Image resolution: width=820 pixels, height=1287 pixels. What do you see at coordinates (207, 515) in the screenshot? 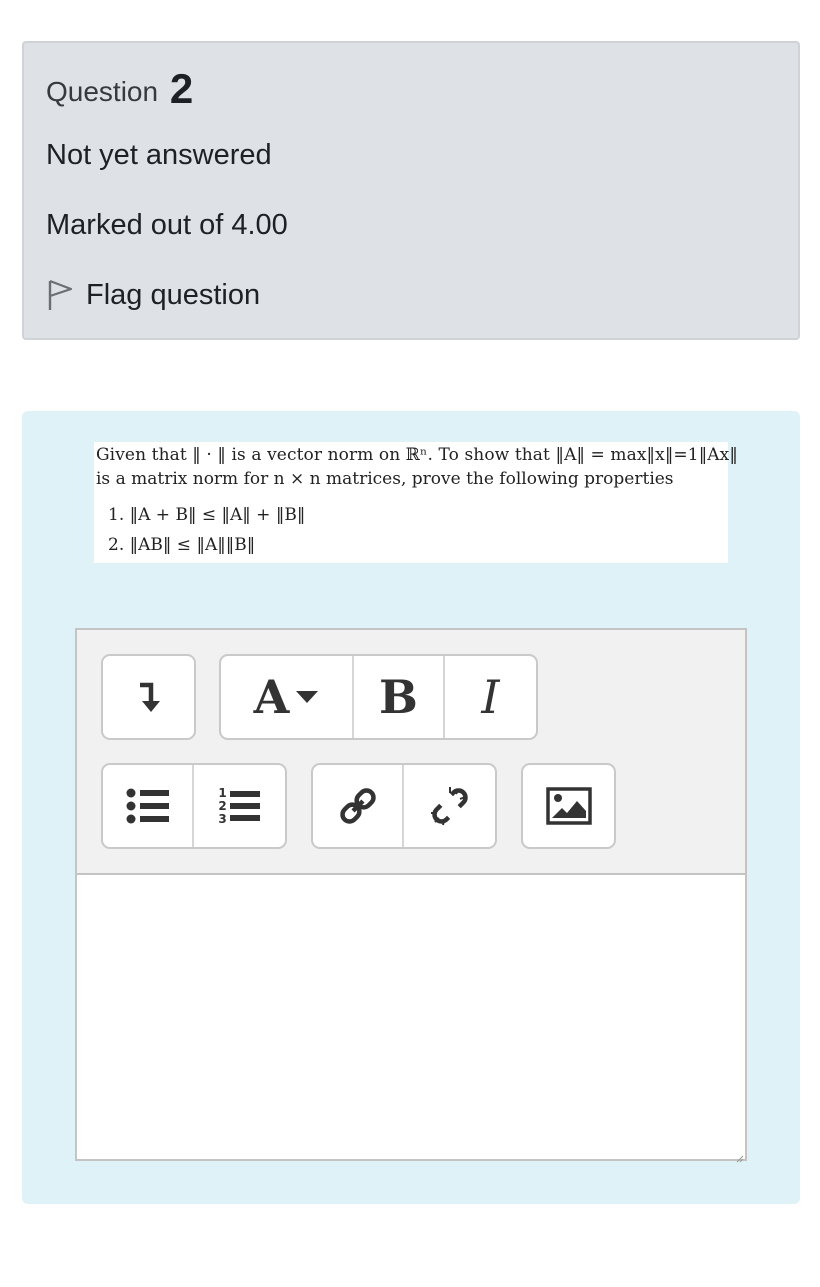
I see `property-item: 1. ‖A + B‖ ≤ ‖A‖ + ‖B‖` at bounding box center [207, 515].